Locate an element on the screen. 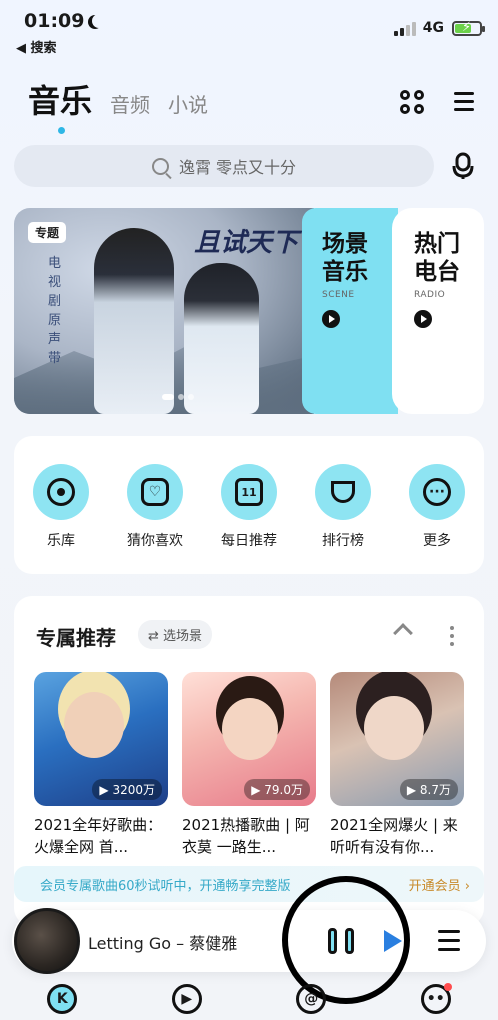 The width and height of the screenshot is (498, 1020). trophy-icon is located at coordinates (343, 492).